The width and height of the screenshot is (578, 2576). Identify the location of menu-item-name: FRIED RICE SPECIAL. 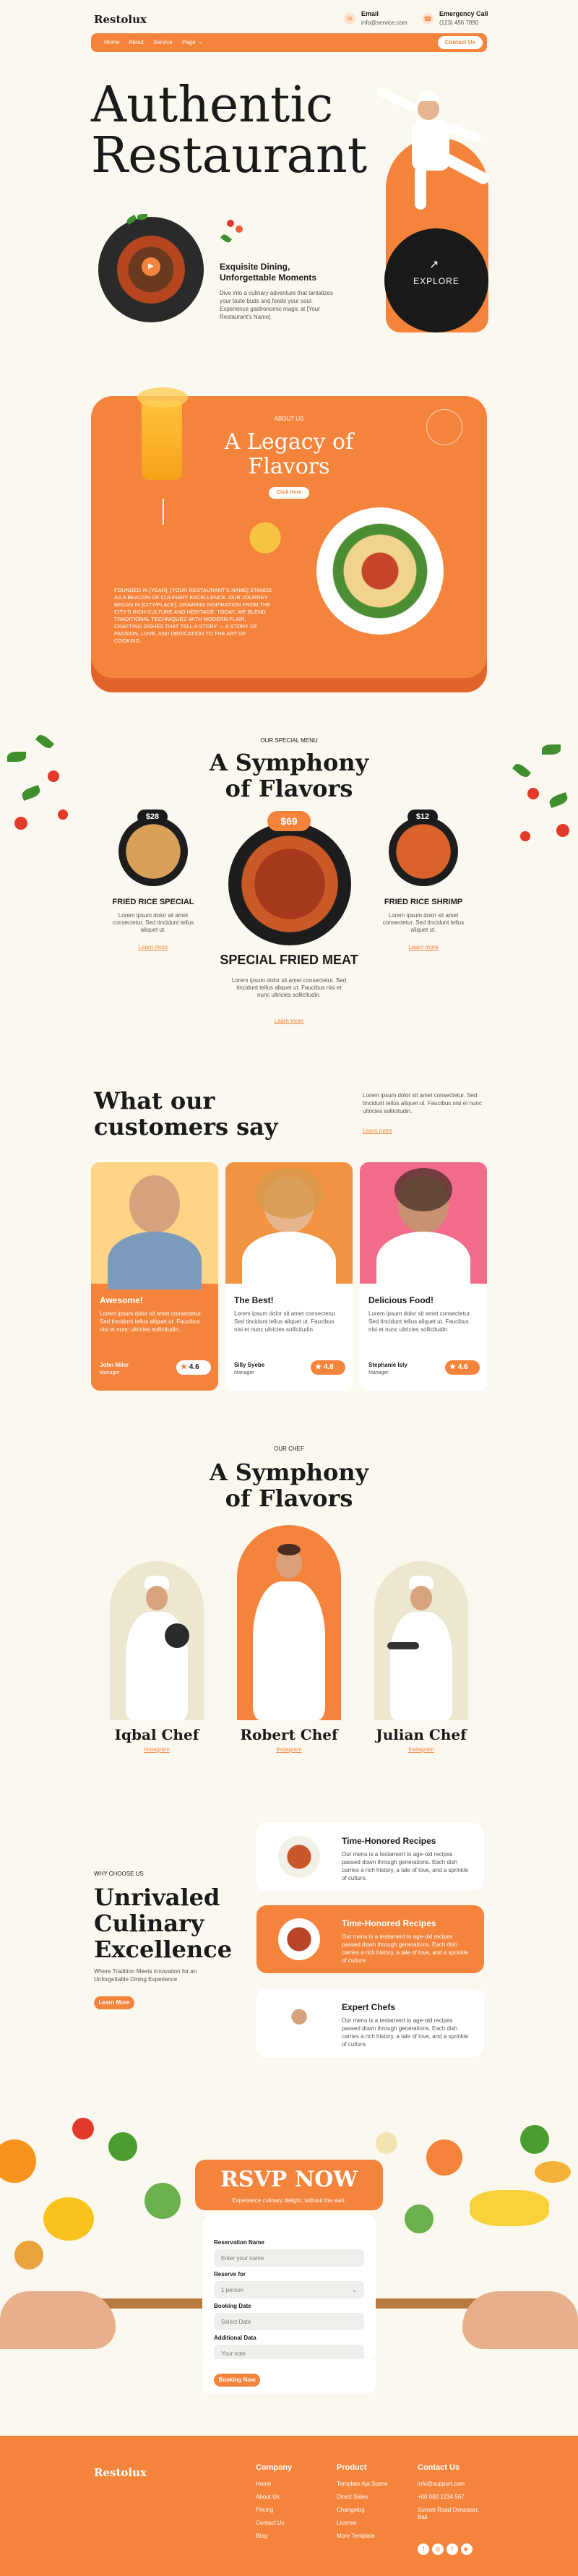
(153, 902).